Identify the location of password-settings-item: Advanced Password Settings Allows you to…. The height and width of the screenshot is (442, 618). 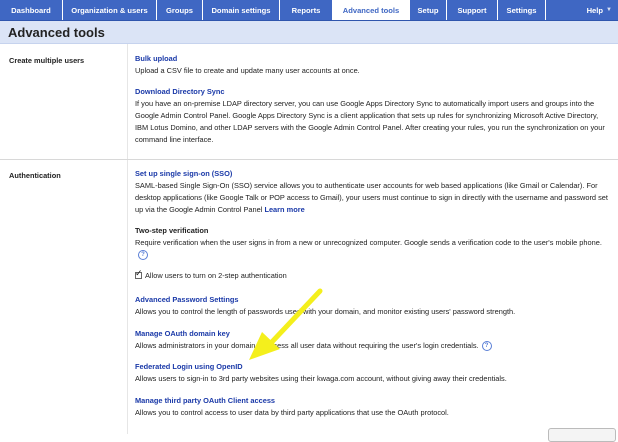
(372, 306).